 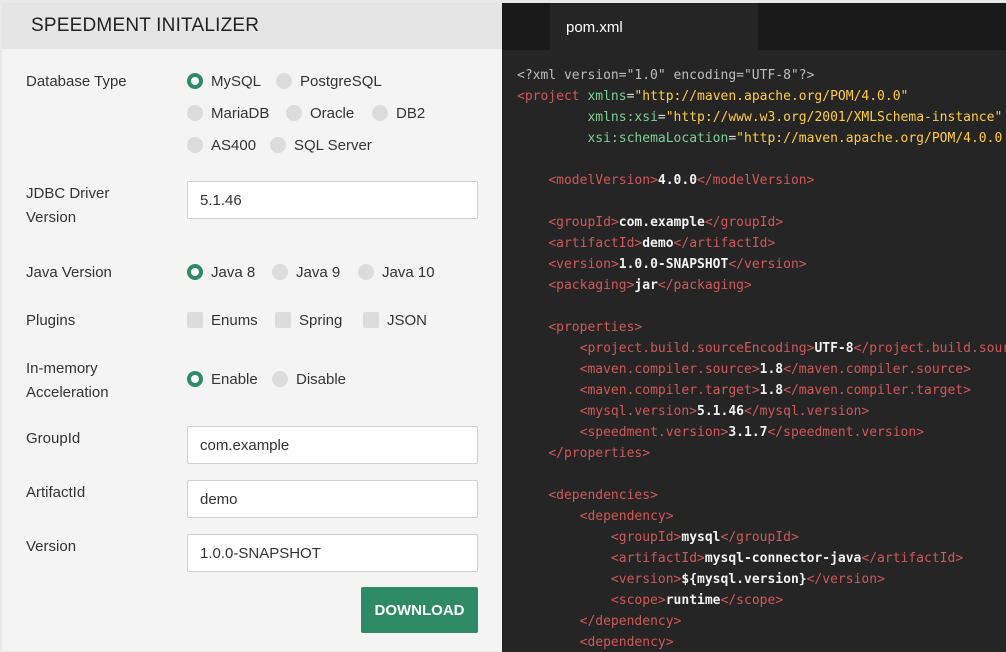 I want to click on in-memory-acceleration-label: In-memory Acceleration, so click(x=67, y=380).